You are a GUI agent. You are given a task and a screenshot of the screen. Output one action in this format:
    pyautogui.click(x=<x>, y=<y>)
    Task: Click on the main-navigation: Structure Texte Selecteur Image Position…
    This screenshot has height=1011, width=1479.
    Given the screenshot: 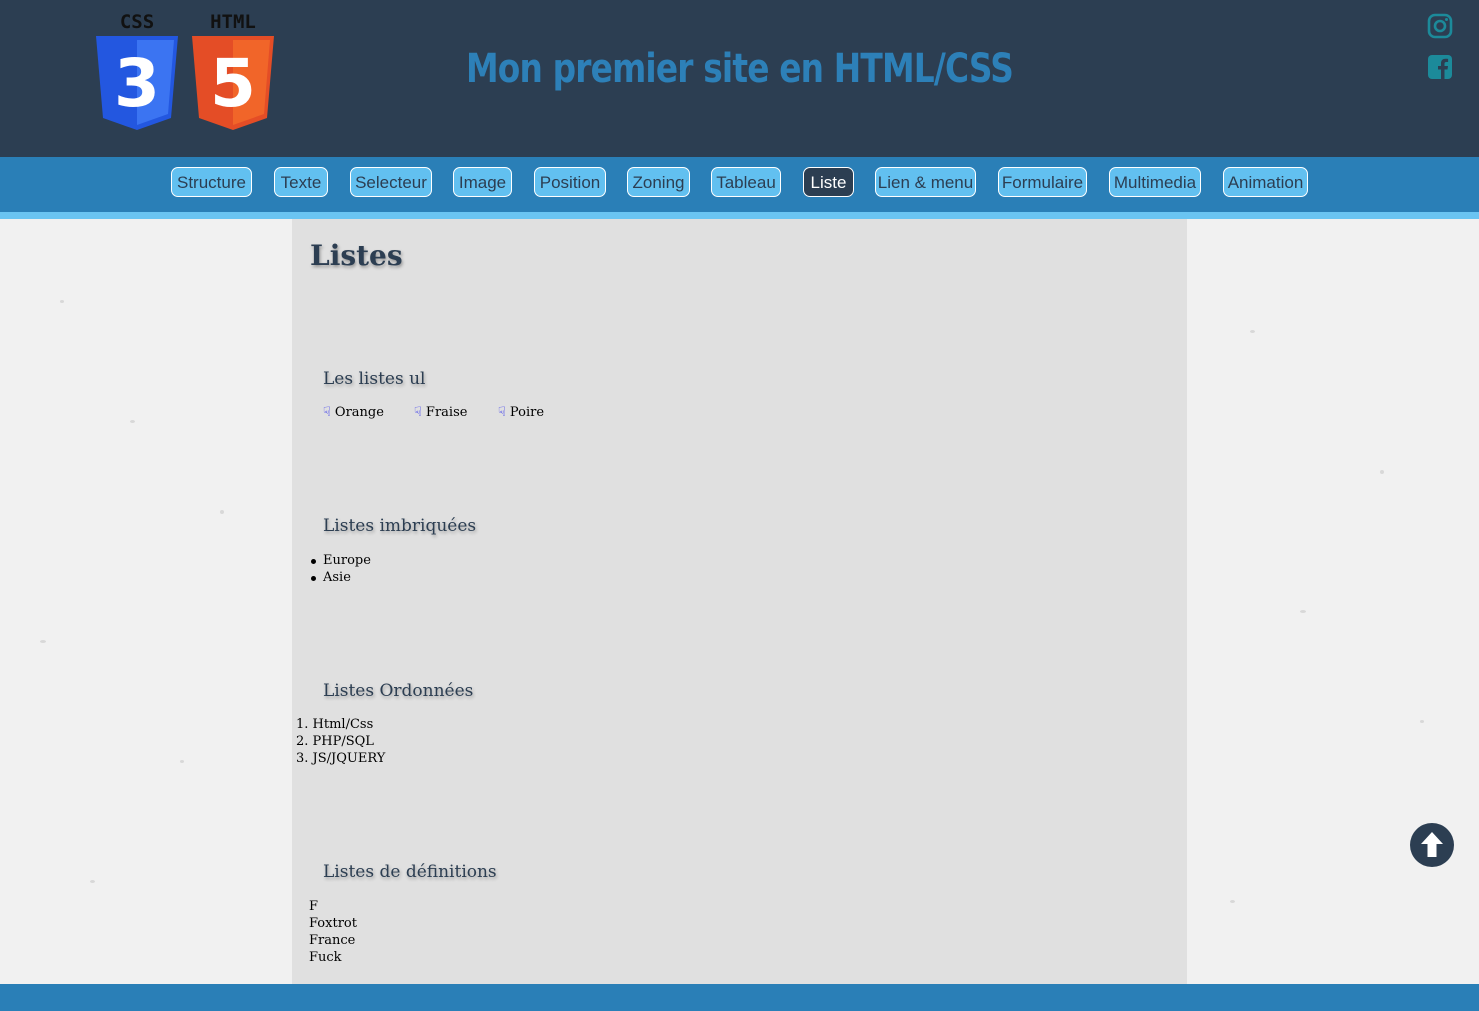 What is the action you would take?
    pyautogui.click(x=739, y=184)
    